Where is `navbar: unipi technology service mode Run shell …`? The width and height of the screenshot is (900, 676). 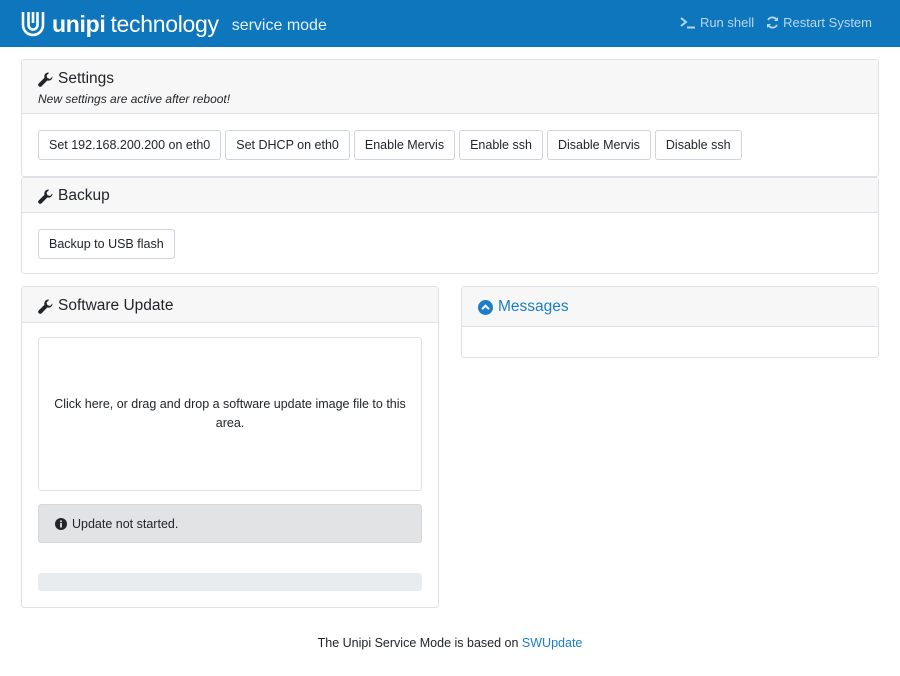
navbar: unipi technology service mode Run shell … is located at coordinates (450, 23).